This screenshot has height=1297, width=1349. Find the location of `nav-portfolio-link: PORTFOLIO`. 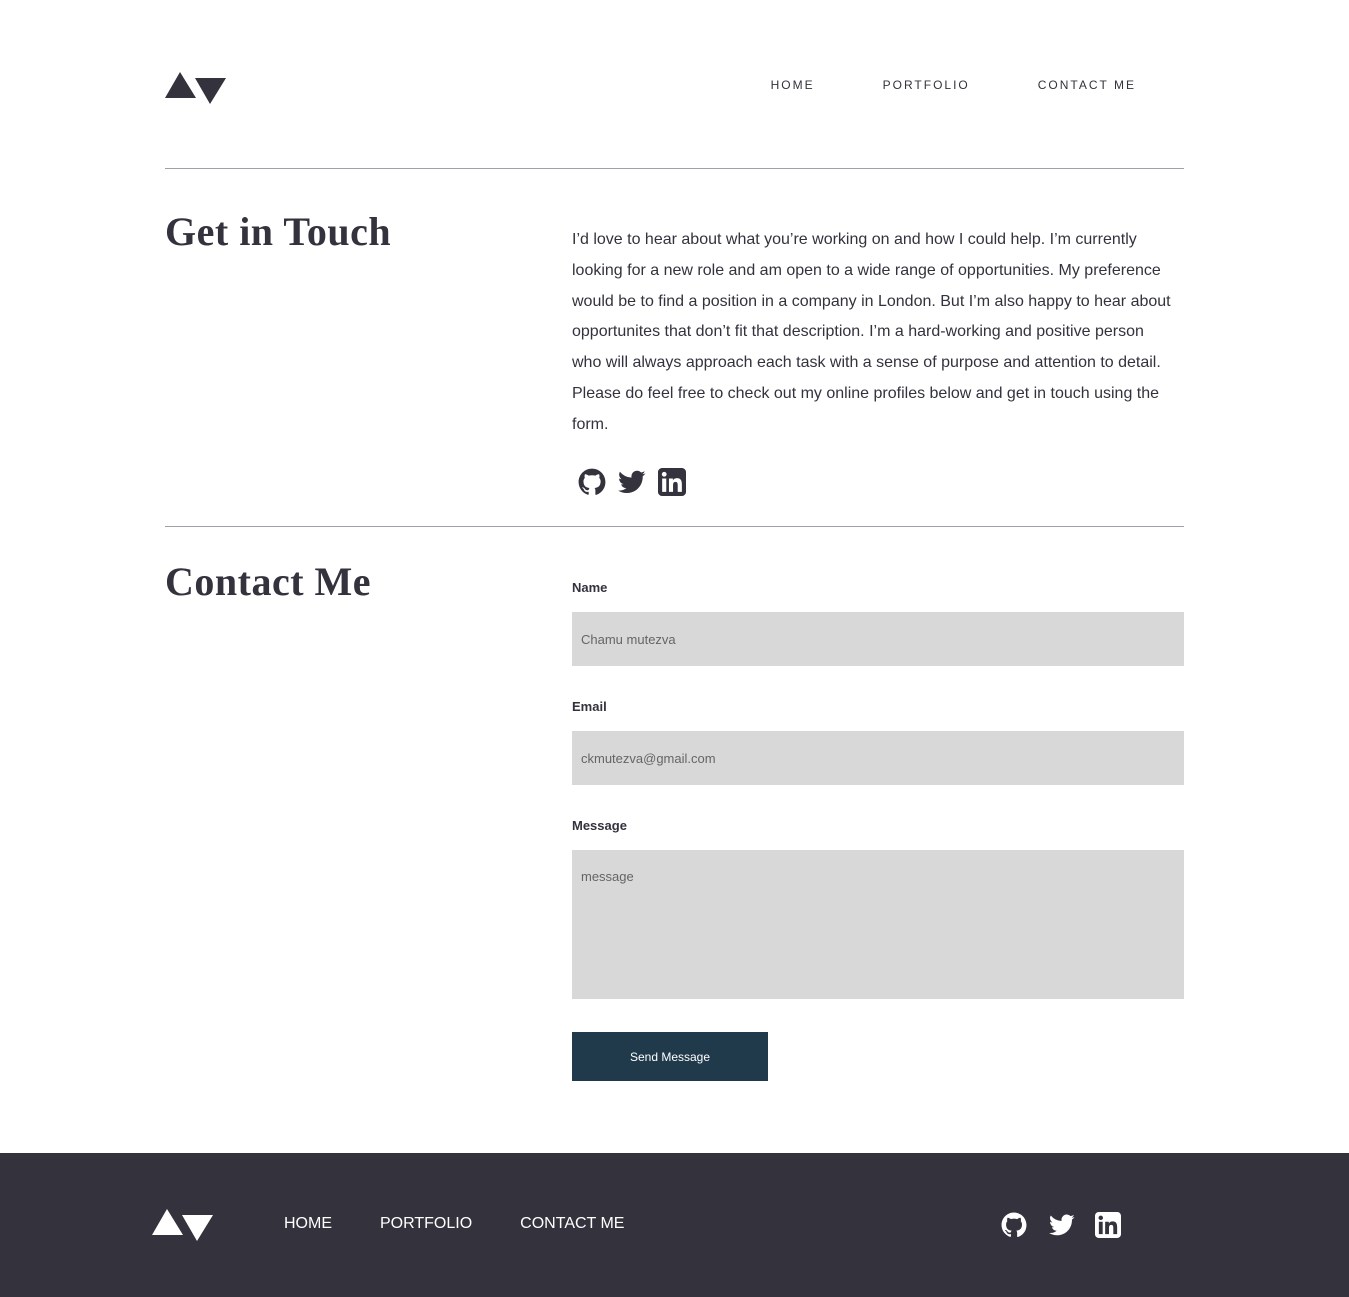

nav-portfolio-link: PORTFOLIO is located at coordinates (926, 85).